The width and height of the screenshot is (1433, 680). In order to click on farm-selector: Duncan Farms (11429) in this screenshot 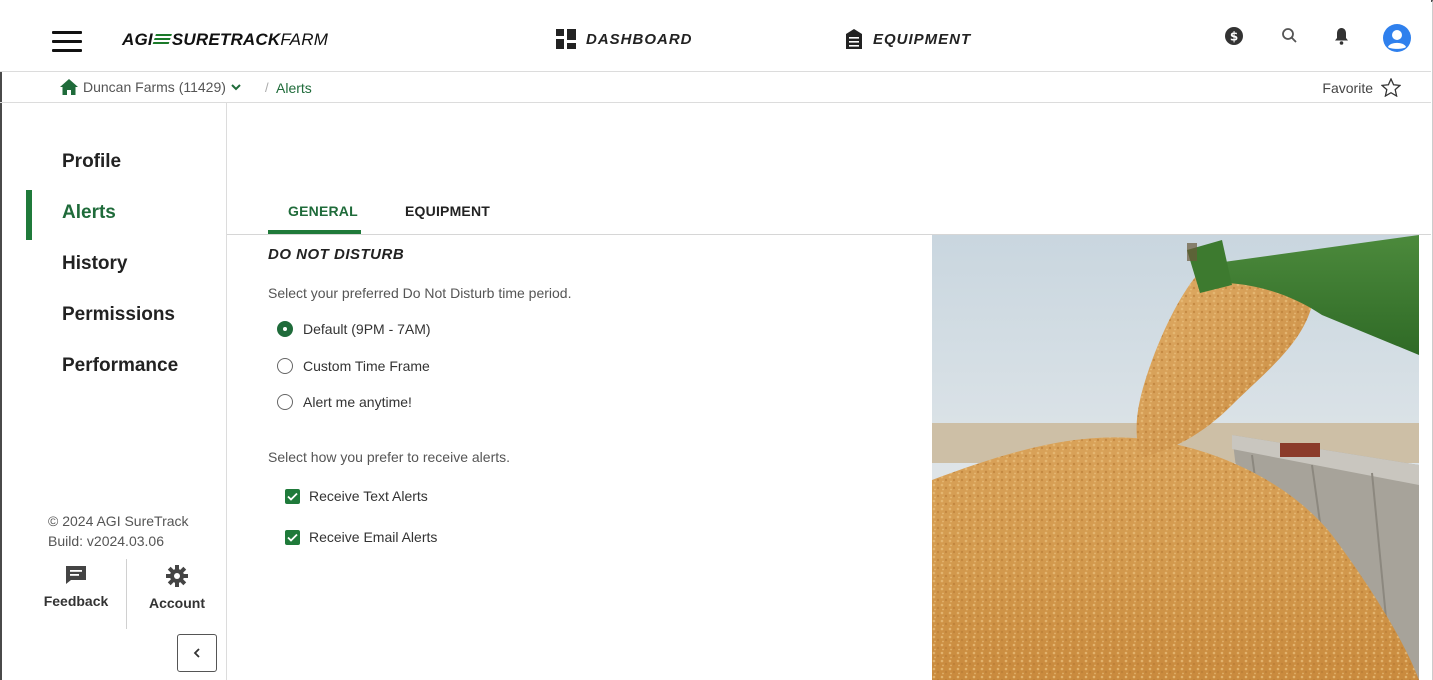, I will do `click(150, 87)`.